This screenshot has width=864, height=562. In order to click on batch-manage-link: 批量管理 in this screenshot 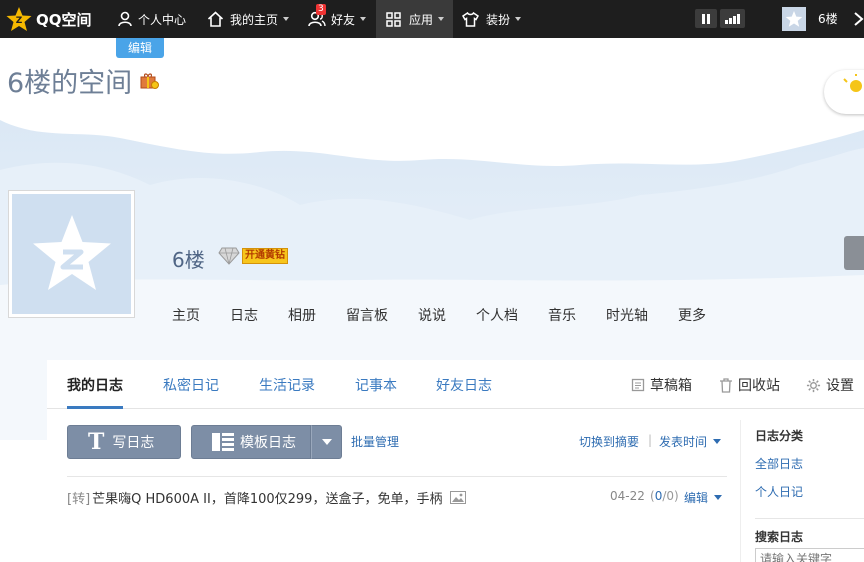, I will do `click(375, 441)`.